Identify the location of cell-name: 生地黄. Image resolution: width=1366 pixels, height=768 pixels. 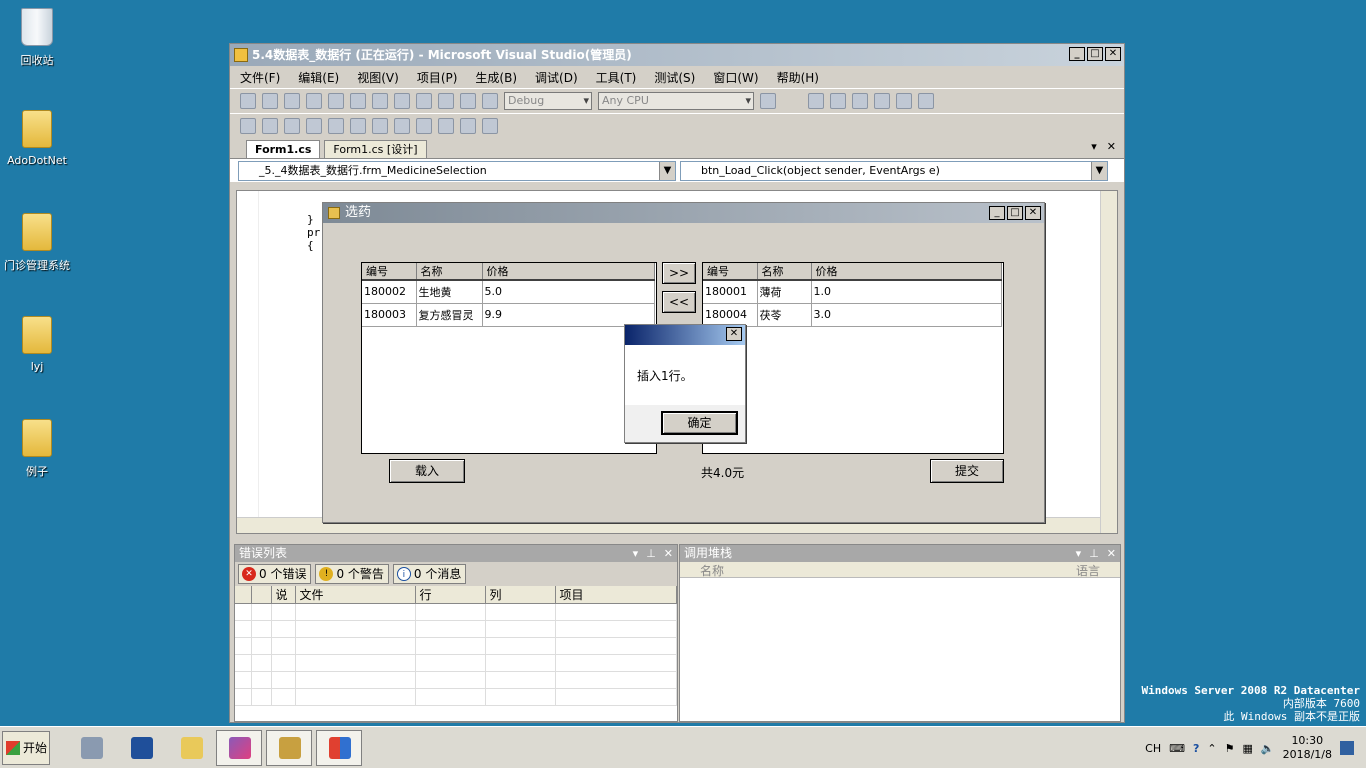
(449, 292).